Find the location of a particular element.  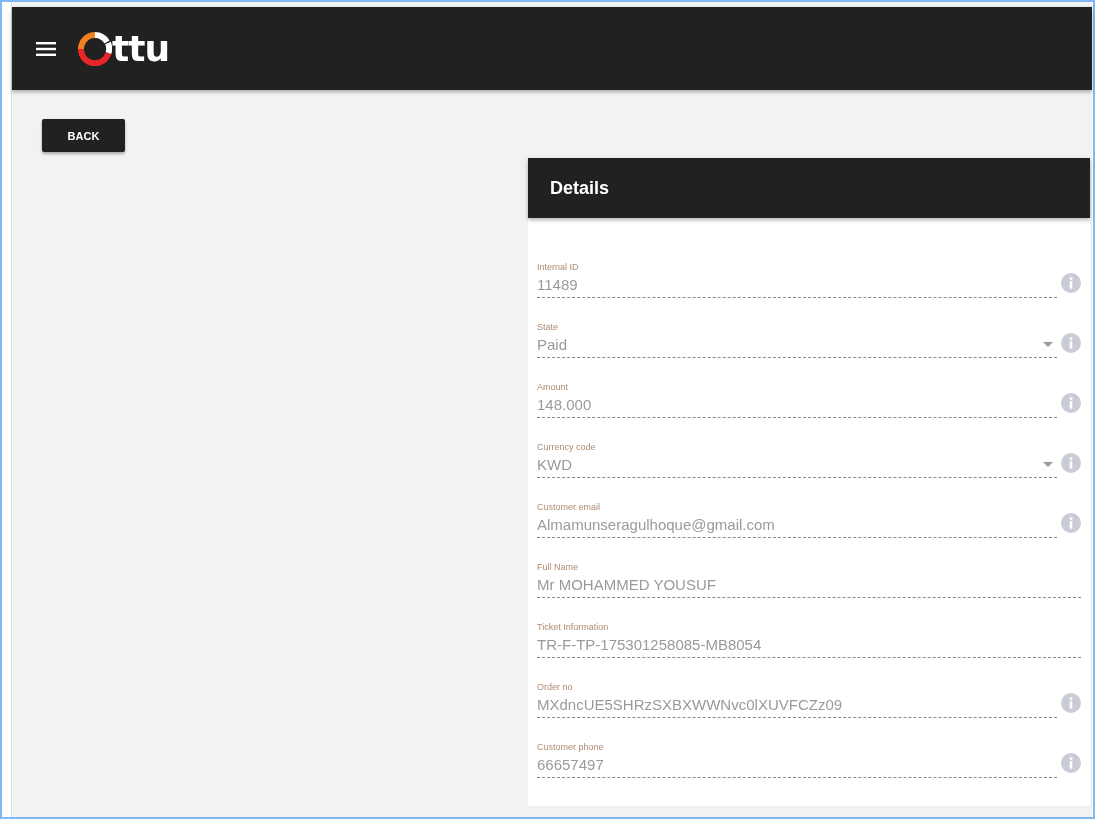

ring-logo-icon is located at coordinates (95, 48).